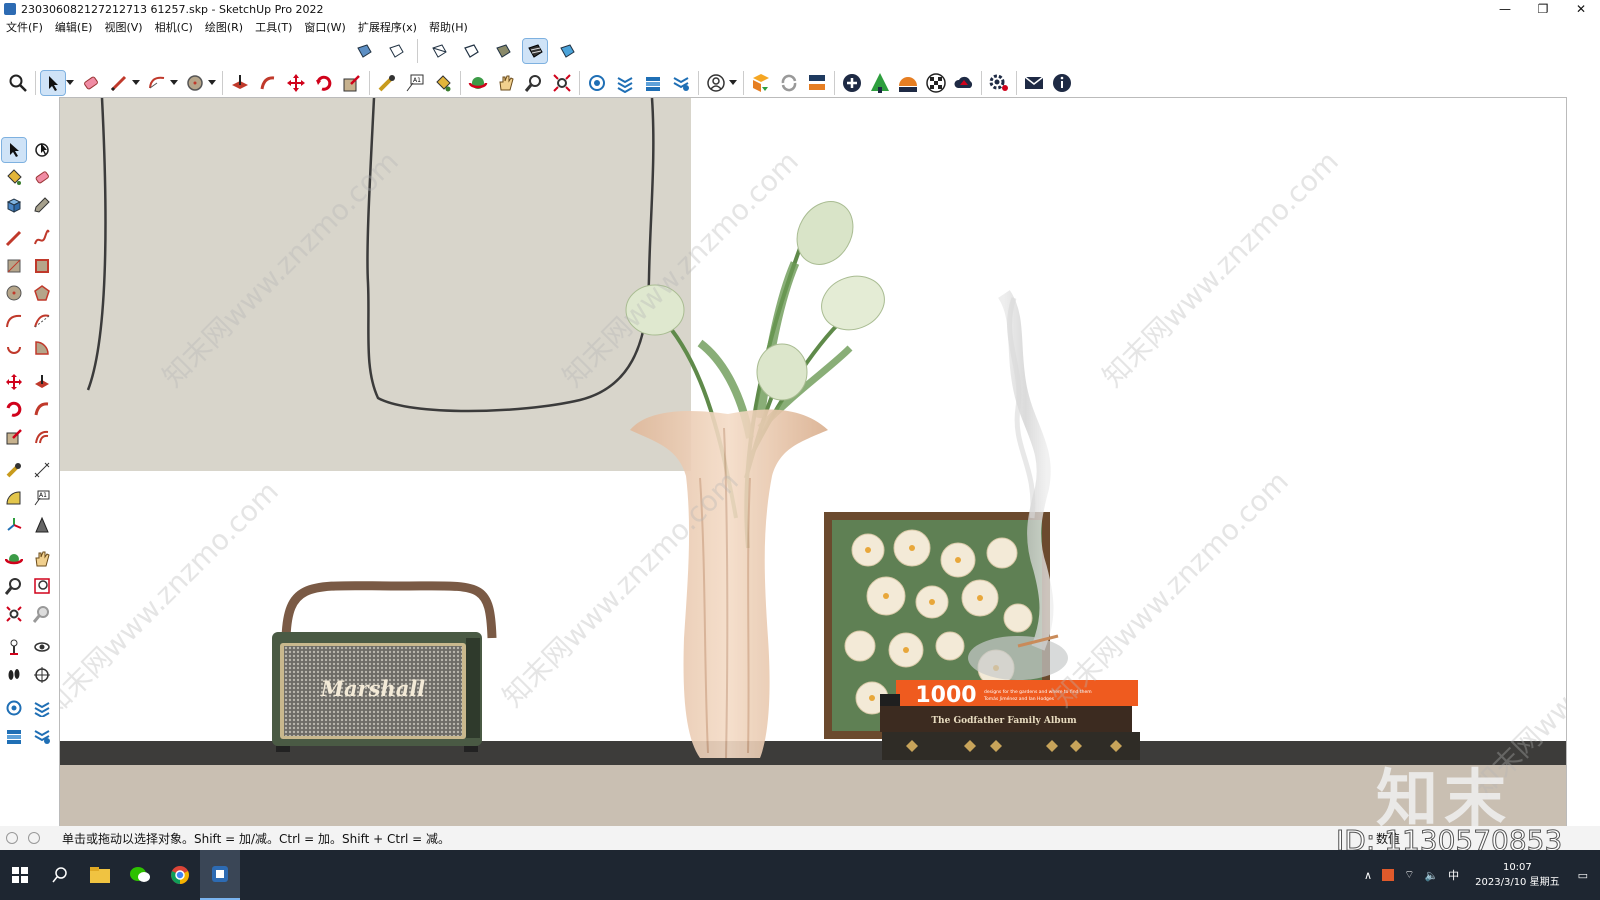 This screenshot has width=1600, height=900. I want to click on pencil-dropdown-icon, so click(136, 83).